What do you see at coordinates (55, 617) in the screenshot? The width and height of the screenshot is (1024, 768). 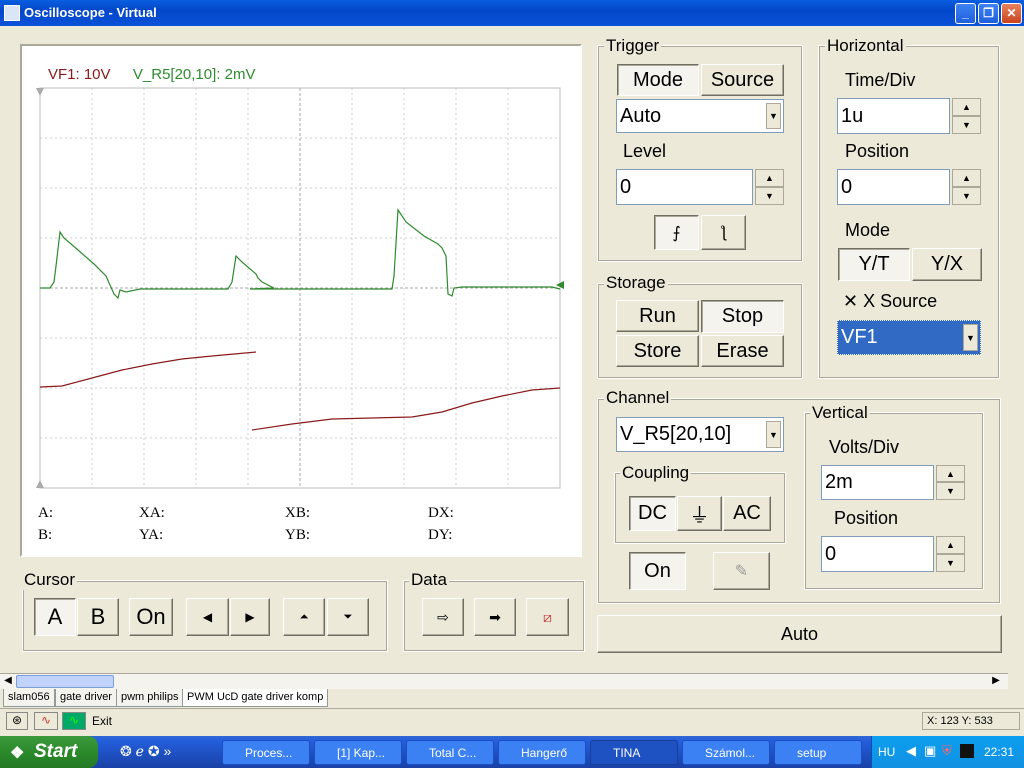 I see `cursor-a-button: A` at bounding box center [55, 617].